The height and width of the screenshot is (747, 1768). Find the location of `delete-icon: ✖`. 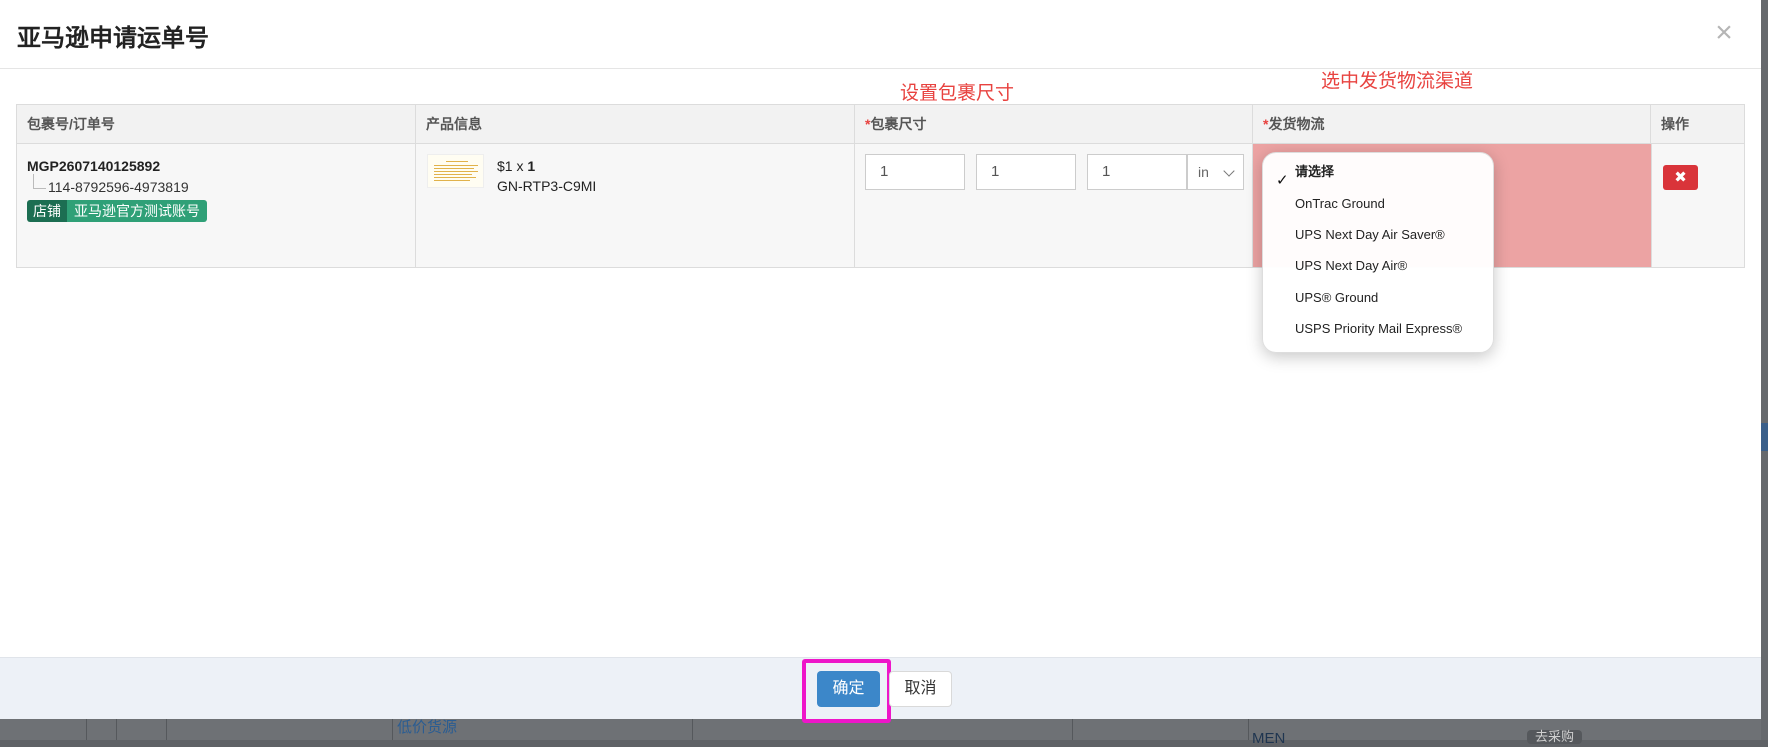

delete-icon: ✖ is located at coordinates (1680, 177).